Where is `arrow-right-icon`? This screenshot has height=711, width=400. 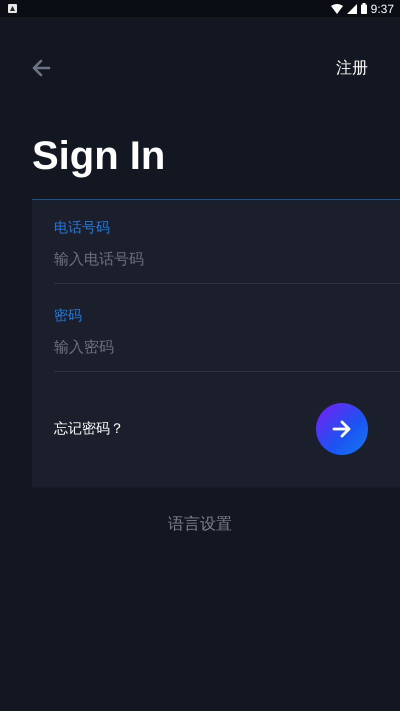 arrow-right-icon is located at coordinates (342, 429).